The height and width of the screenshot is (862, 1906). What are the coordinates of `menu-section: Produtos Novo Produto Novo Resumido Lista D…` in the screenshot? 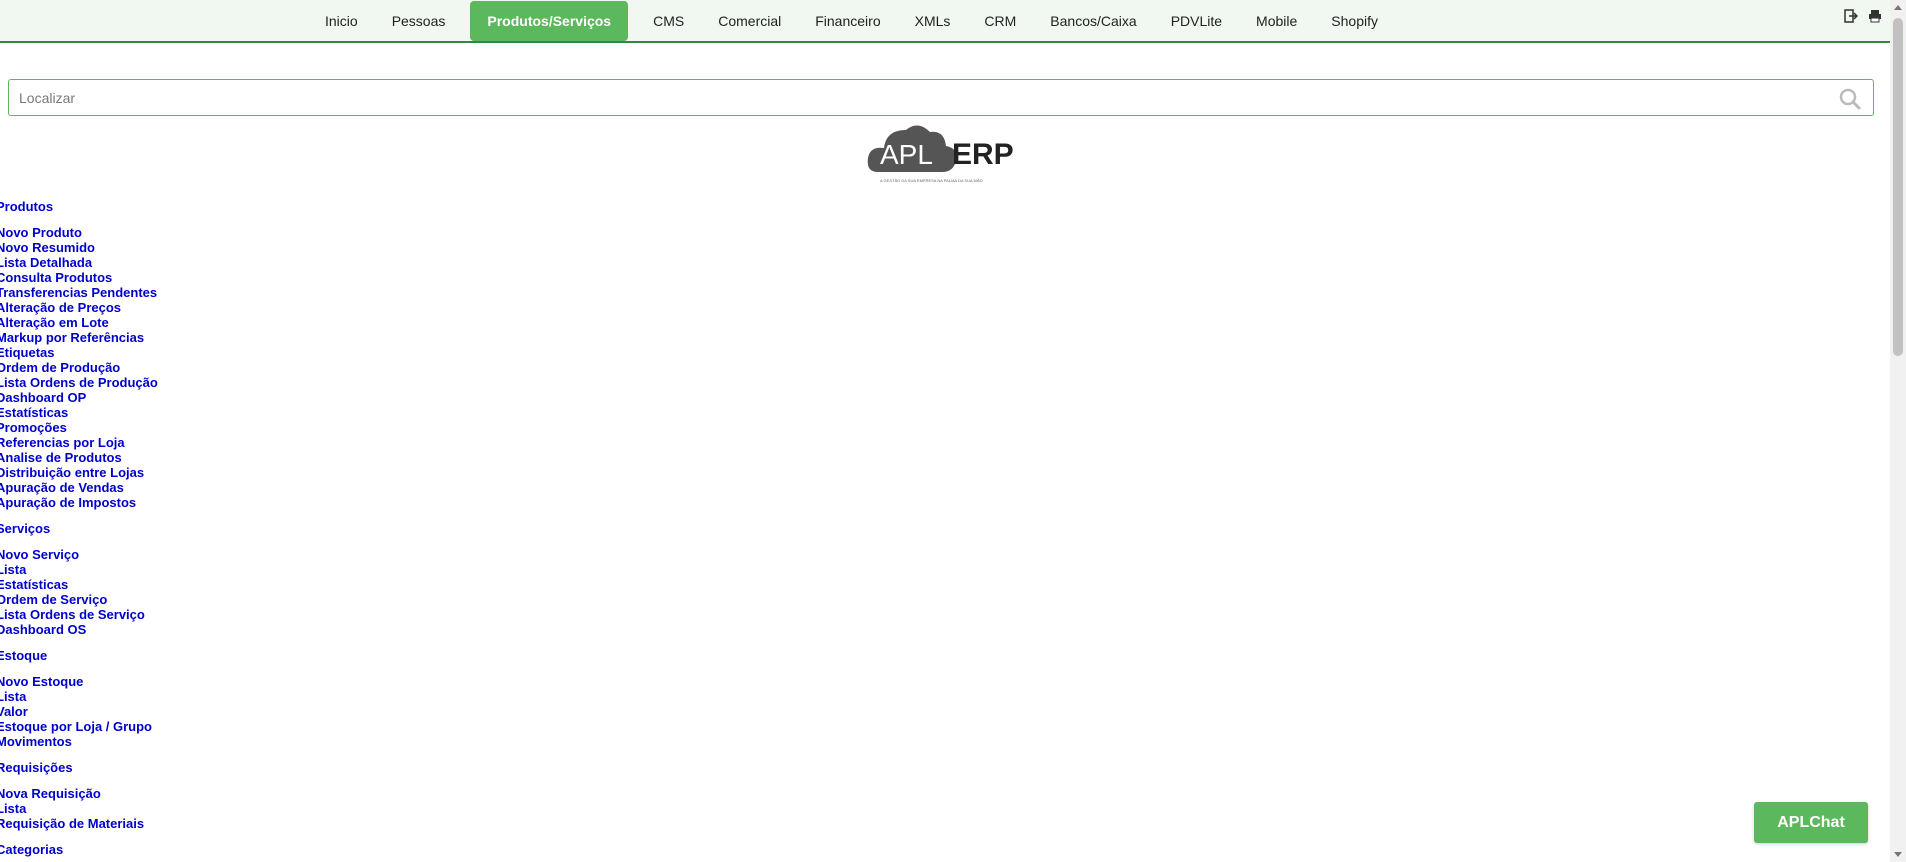 It's located at (79, 354).